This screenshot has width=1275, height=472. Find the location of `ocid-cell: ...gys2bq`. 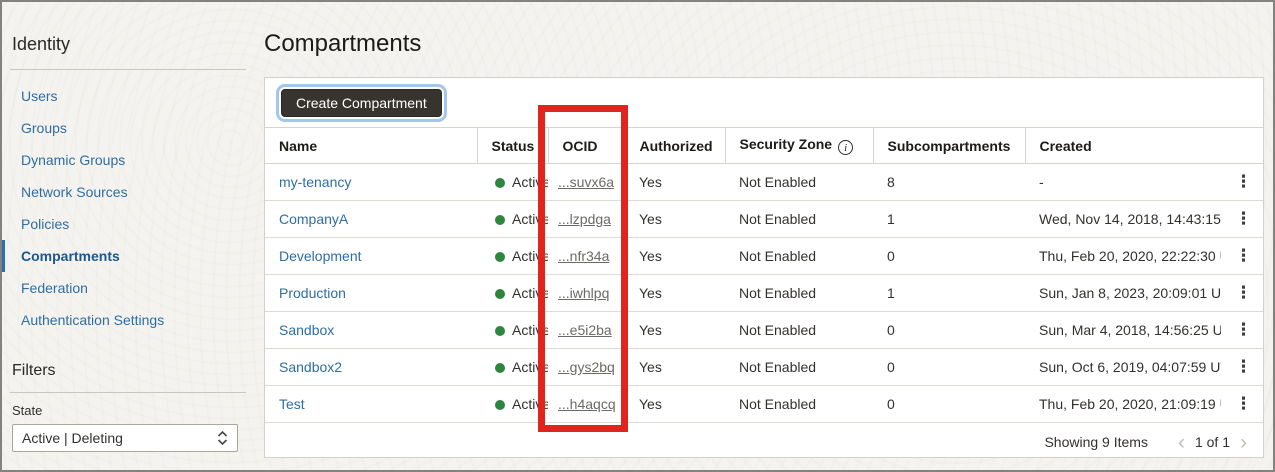

ocid-cell: ...gys2bq is located at coordinates (586, 367).